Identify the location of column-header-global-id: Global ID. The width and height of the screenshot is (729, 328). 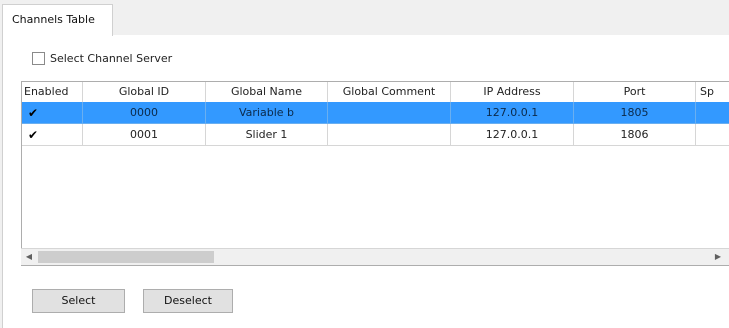
(144, 92).